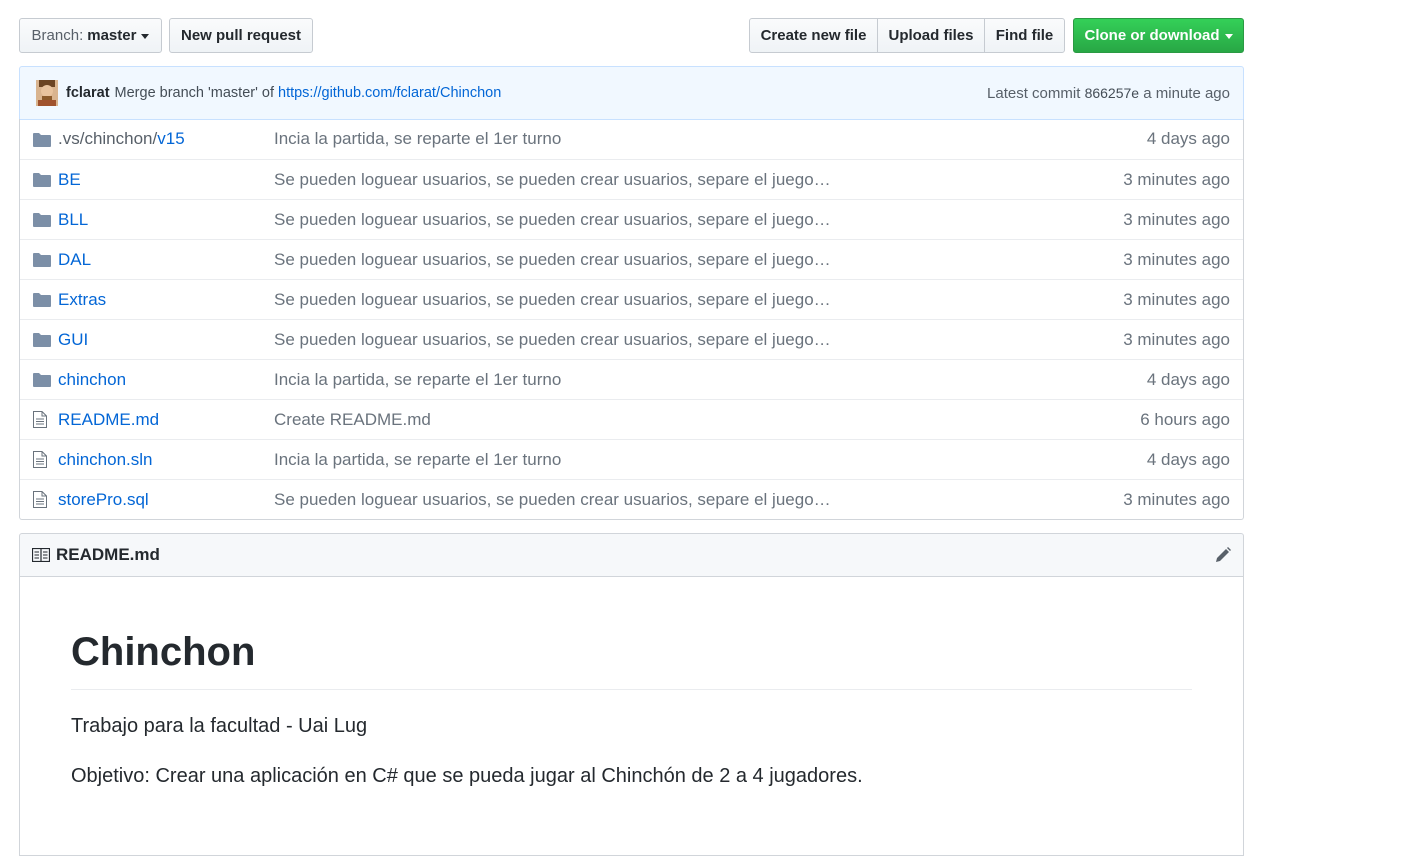 The height and width of the screenshot is (856, 1408). What do you see at coordinates (219, 726) in the screenshot?
I see `readme-paragraph: Trabajo para la facultad - Uai Lug` at bounding box center [219, 726].